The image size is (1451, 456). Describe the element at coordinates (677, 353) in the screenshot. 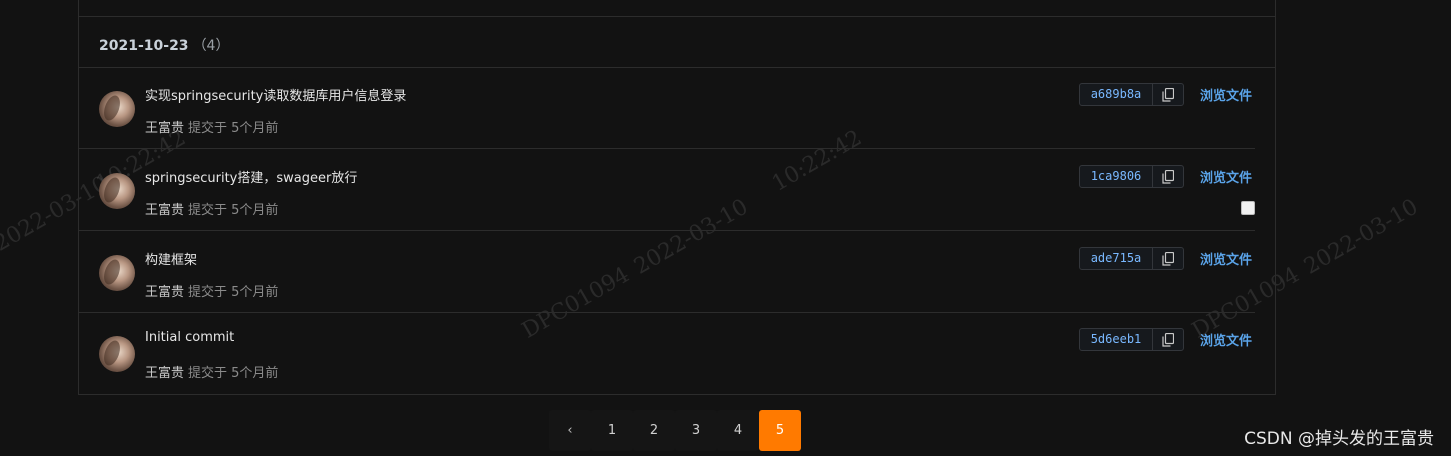

I see `commit-row: Initial commit 王富贵 提交于 5个月前 5d6eeb1 浏览文件` at that location.